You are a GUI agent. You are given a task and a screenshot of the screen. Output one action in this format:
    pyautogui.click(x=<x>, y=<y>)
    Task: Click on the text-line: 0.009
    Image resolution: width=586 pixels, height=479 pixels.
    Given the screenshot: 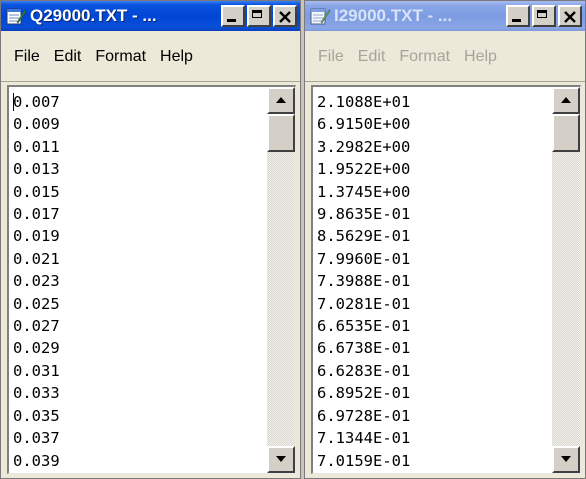 What is the action you would take?
    pyautogui.click(x=36, y=124)
    